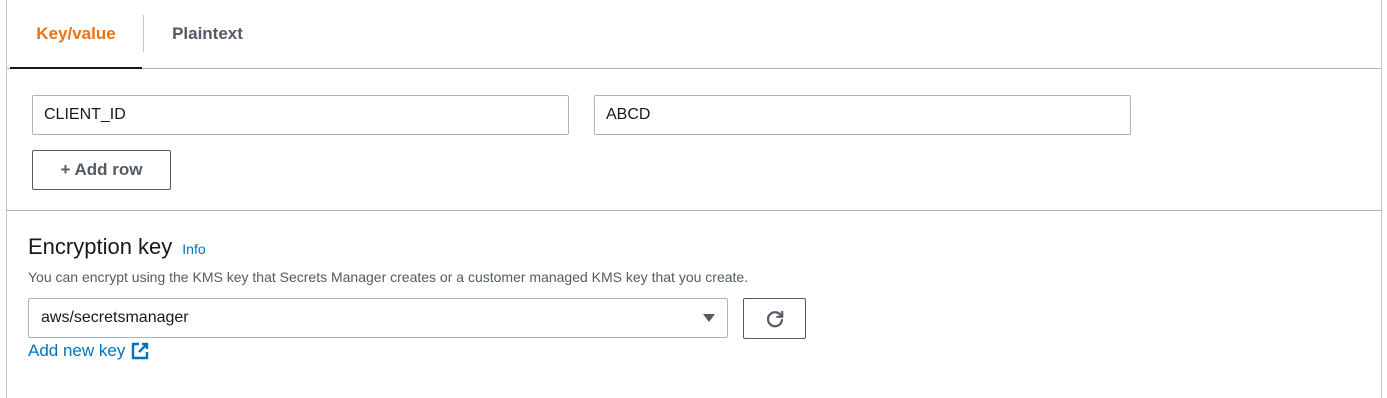 The image size is (1387, 398). What do you see at coordinates (115, 317) in the screenshot?
I see `encryption-key-selected-value: aws/secretsmanager` at bounding box center [115, 317].